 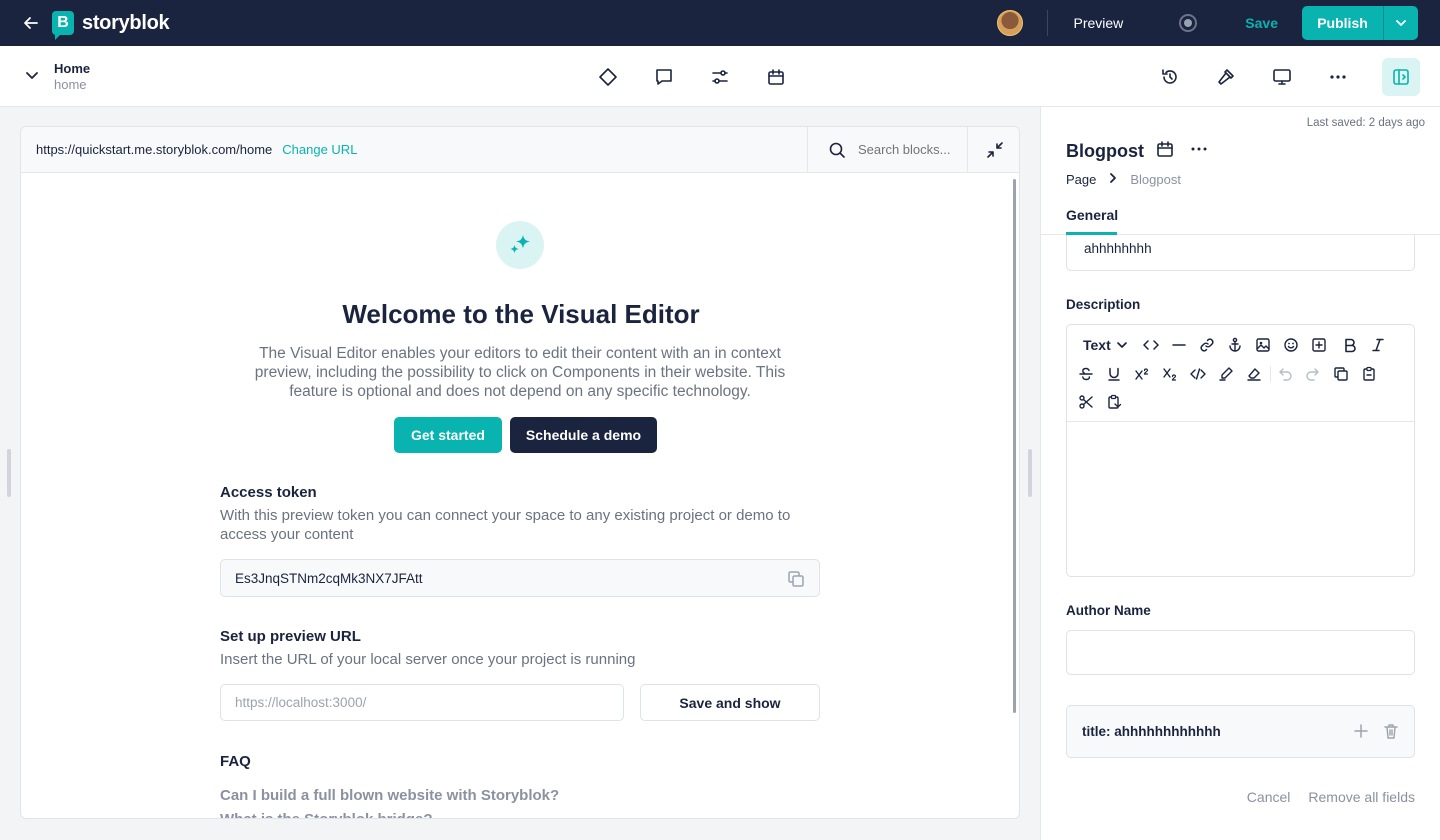 I want to click on author-name-input, so click(x=1240, y=652).